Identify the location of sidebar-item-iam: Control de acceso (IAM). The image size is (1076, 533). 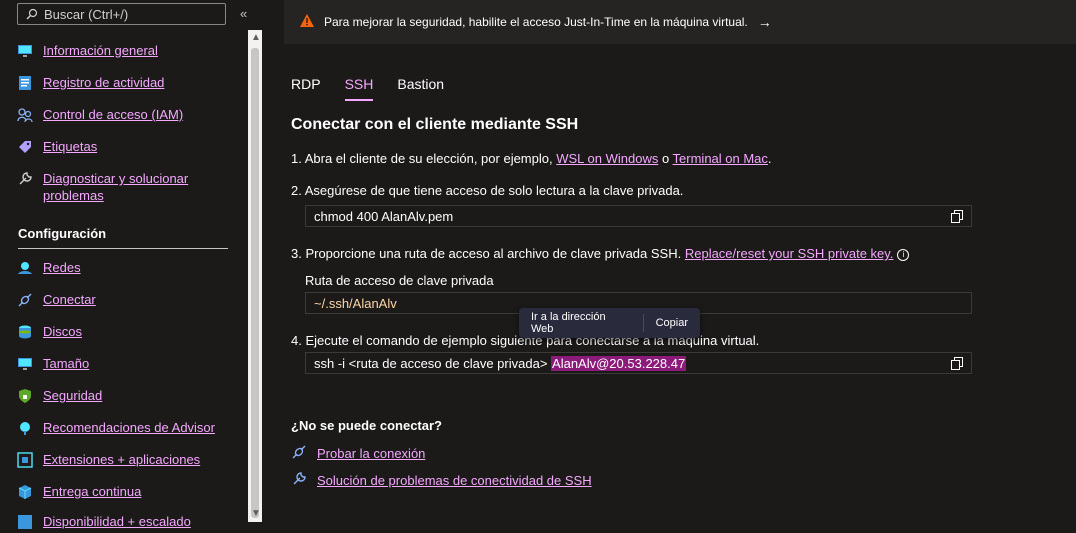
(122, 114).